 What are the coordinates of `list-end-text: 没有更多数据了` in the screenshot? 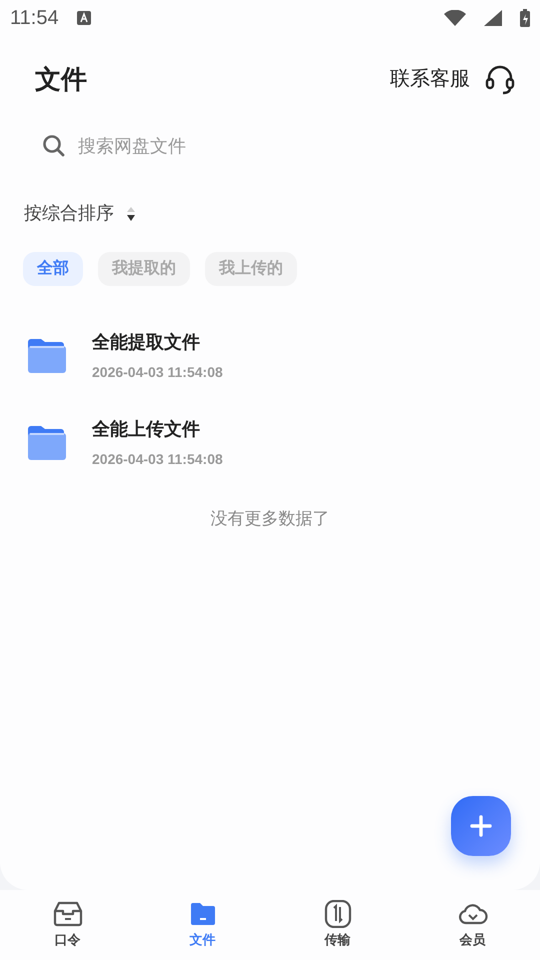 It's located at (270, 519).